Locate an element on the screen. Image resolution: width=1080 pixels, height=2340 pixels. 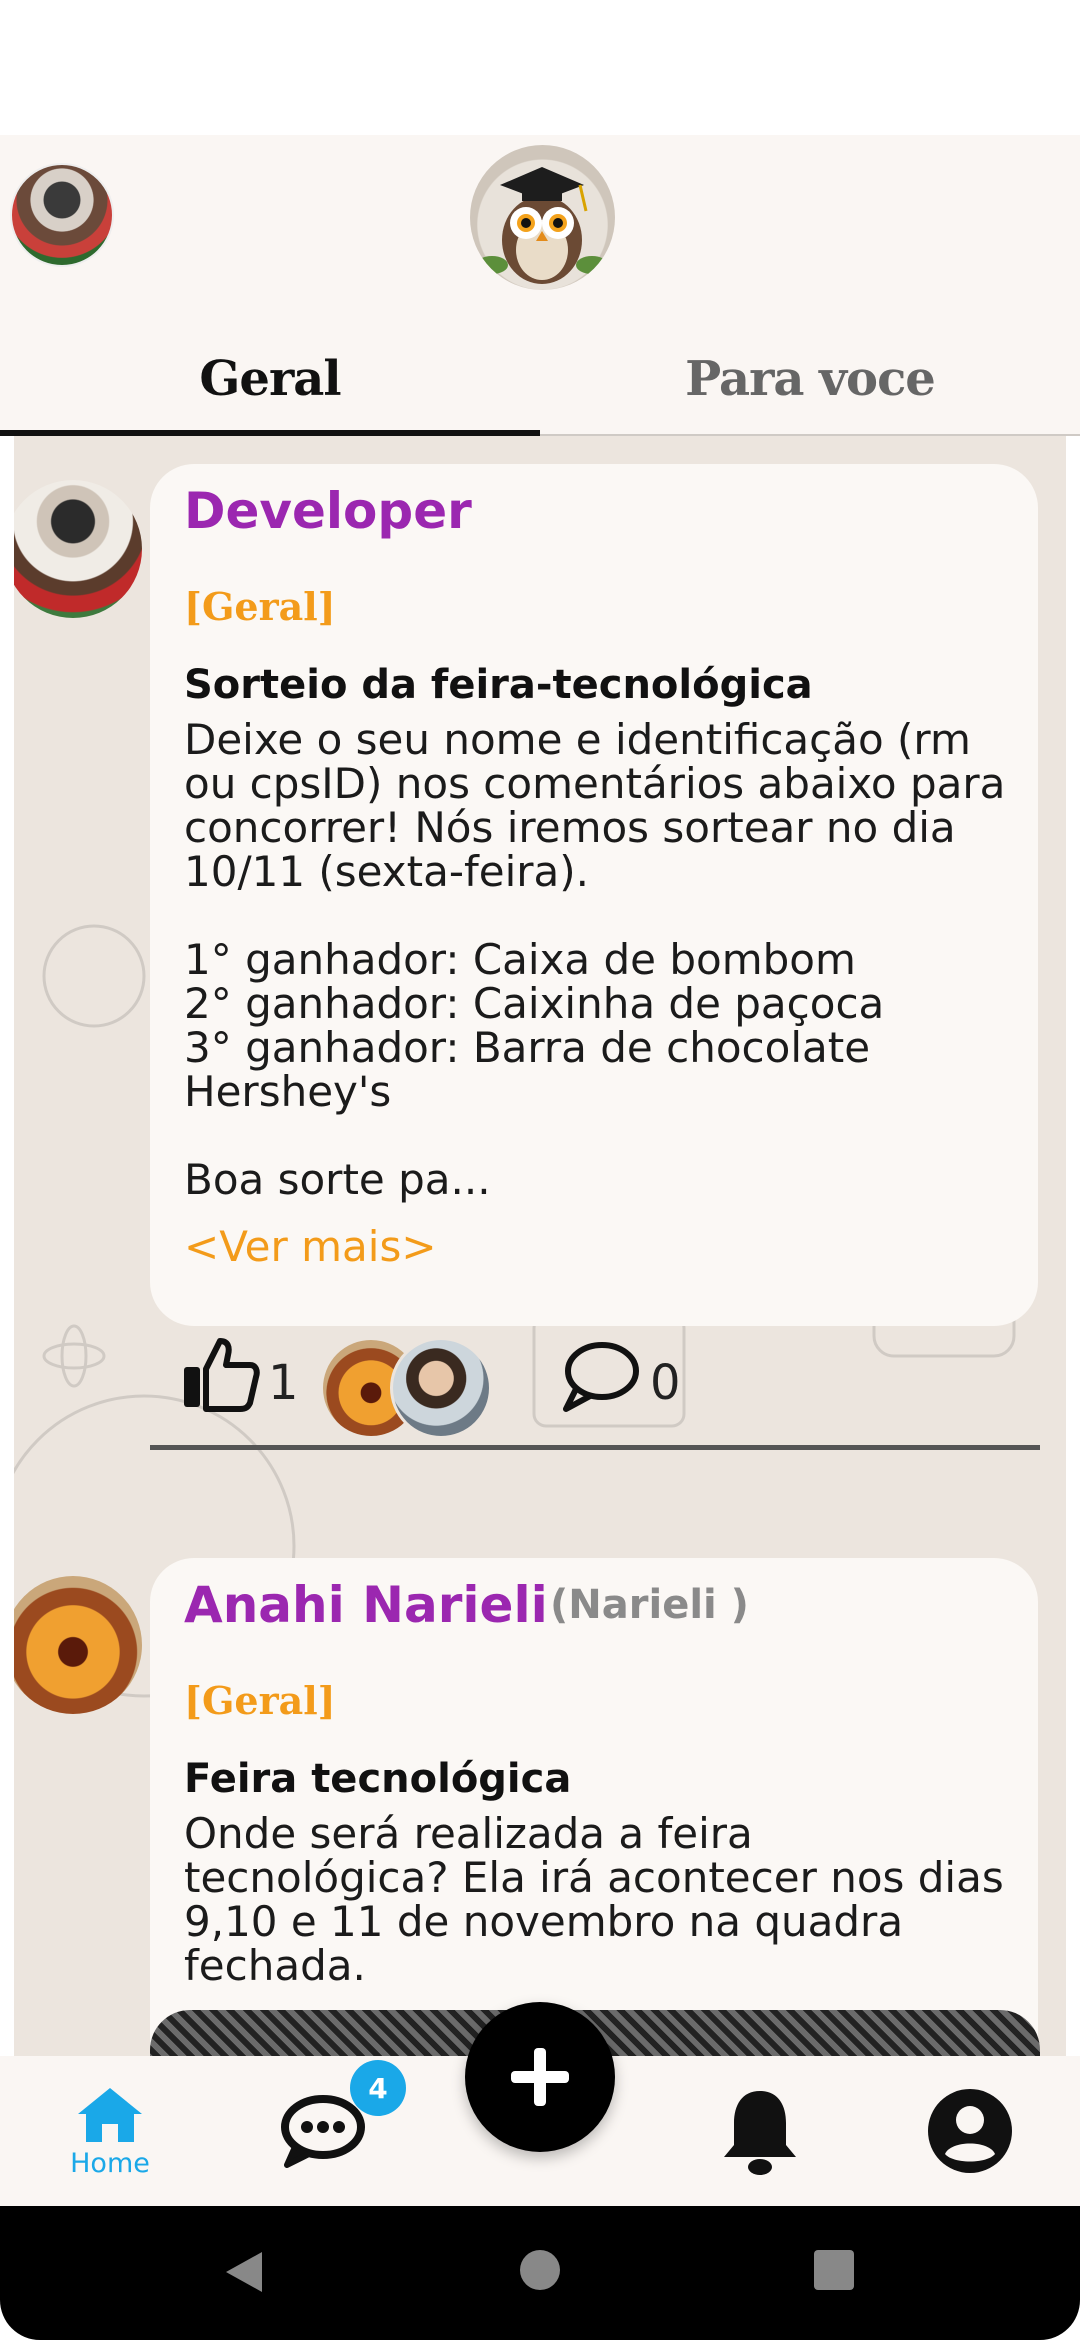
system-nav-bar is located at coordinates (540, 2273).